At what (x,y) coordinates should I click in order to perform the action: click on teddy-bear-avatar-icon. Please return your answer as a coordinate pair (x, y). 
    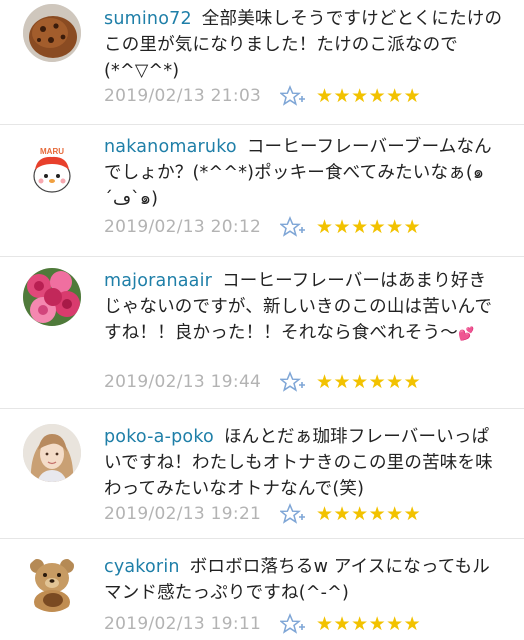
    Looking at the image, I should click on (52, 583).